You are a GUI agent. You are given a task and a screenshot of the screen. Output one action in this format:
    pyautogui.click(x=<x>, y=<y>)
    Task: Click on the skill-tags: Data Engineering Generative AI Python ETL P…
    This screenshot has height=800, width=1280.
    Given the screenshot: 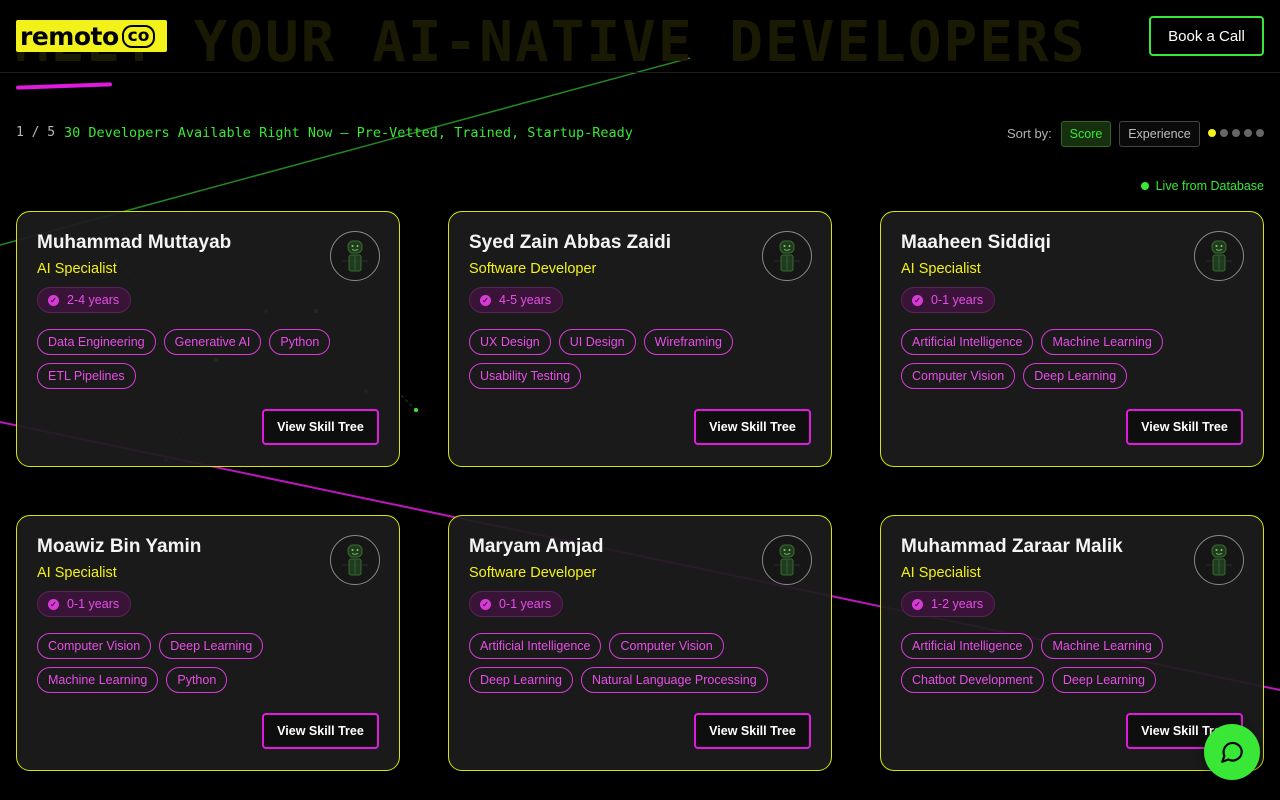 What is the action you would take?
    pyautogui.click(x=202, y=359)
    